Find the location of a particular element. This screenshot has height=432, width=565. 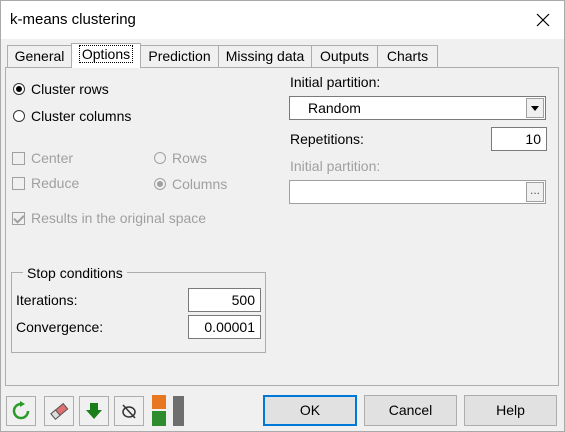

initial-partition-label: Initial partition: is located at coordinates (335, 82).